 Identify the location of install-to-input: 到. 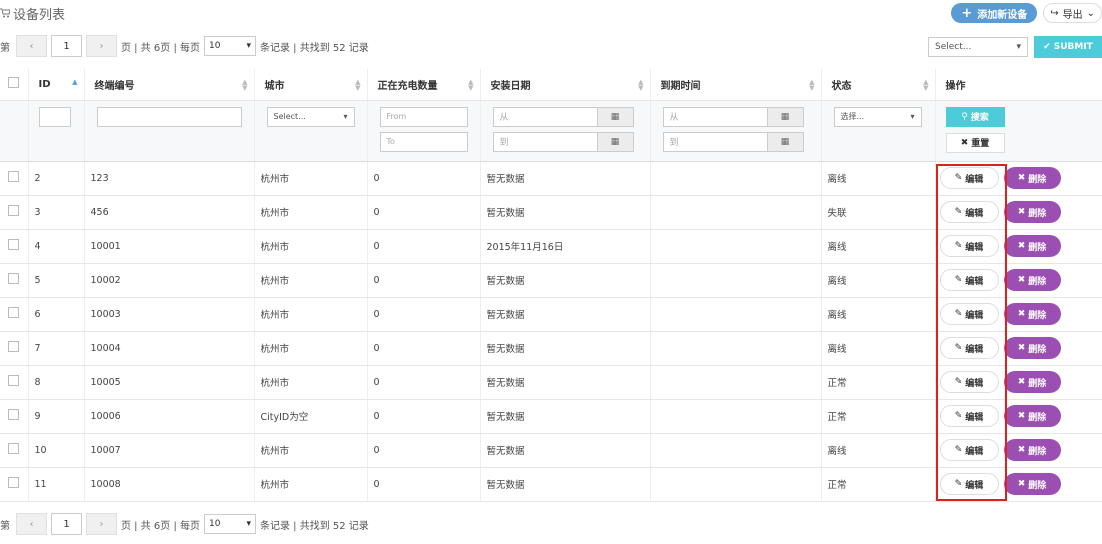
(545, 141).